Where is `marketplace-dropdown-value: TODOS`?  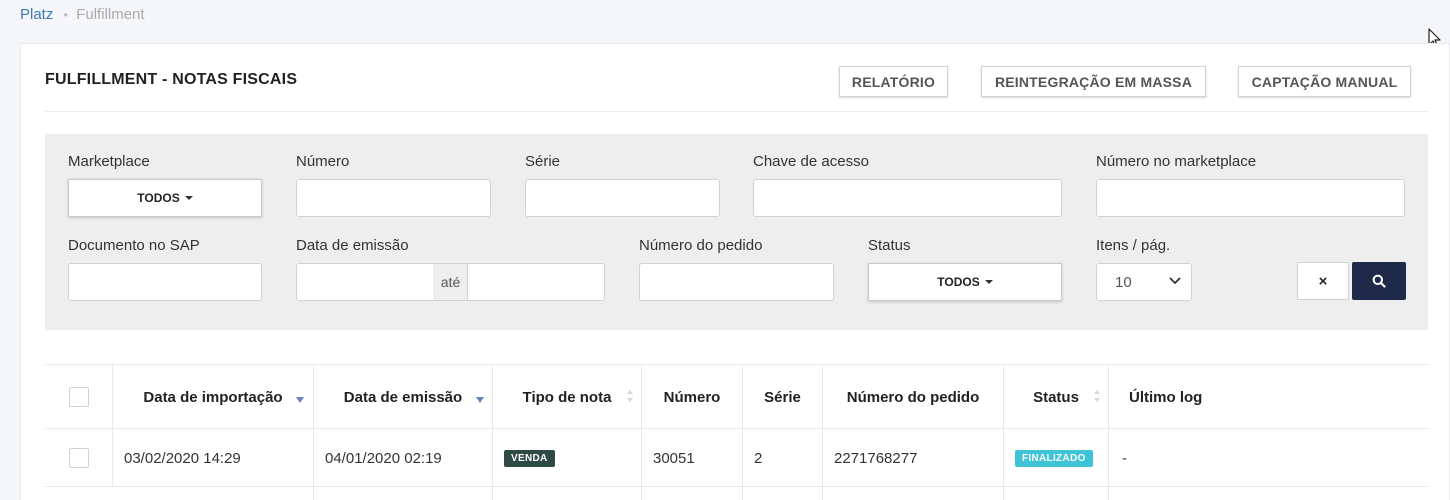 marketplace-dropdown-value: TODOS is located at coordinates (158, 198).